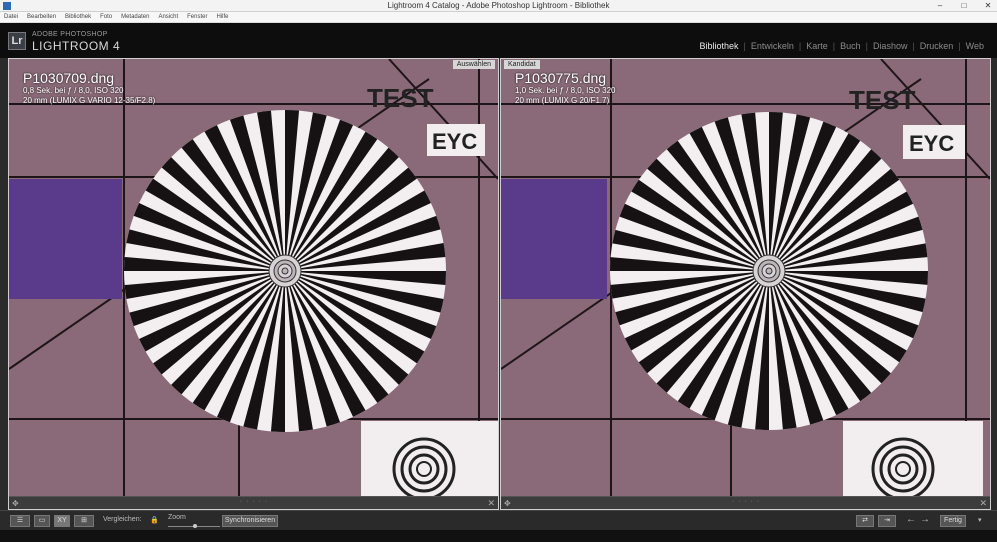 Image resolution: width=997 pixels, height=542 pixels. I want to click on grid-view-button: ☰, so click(20, 521).